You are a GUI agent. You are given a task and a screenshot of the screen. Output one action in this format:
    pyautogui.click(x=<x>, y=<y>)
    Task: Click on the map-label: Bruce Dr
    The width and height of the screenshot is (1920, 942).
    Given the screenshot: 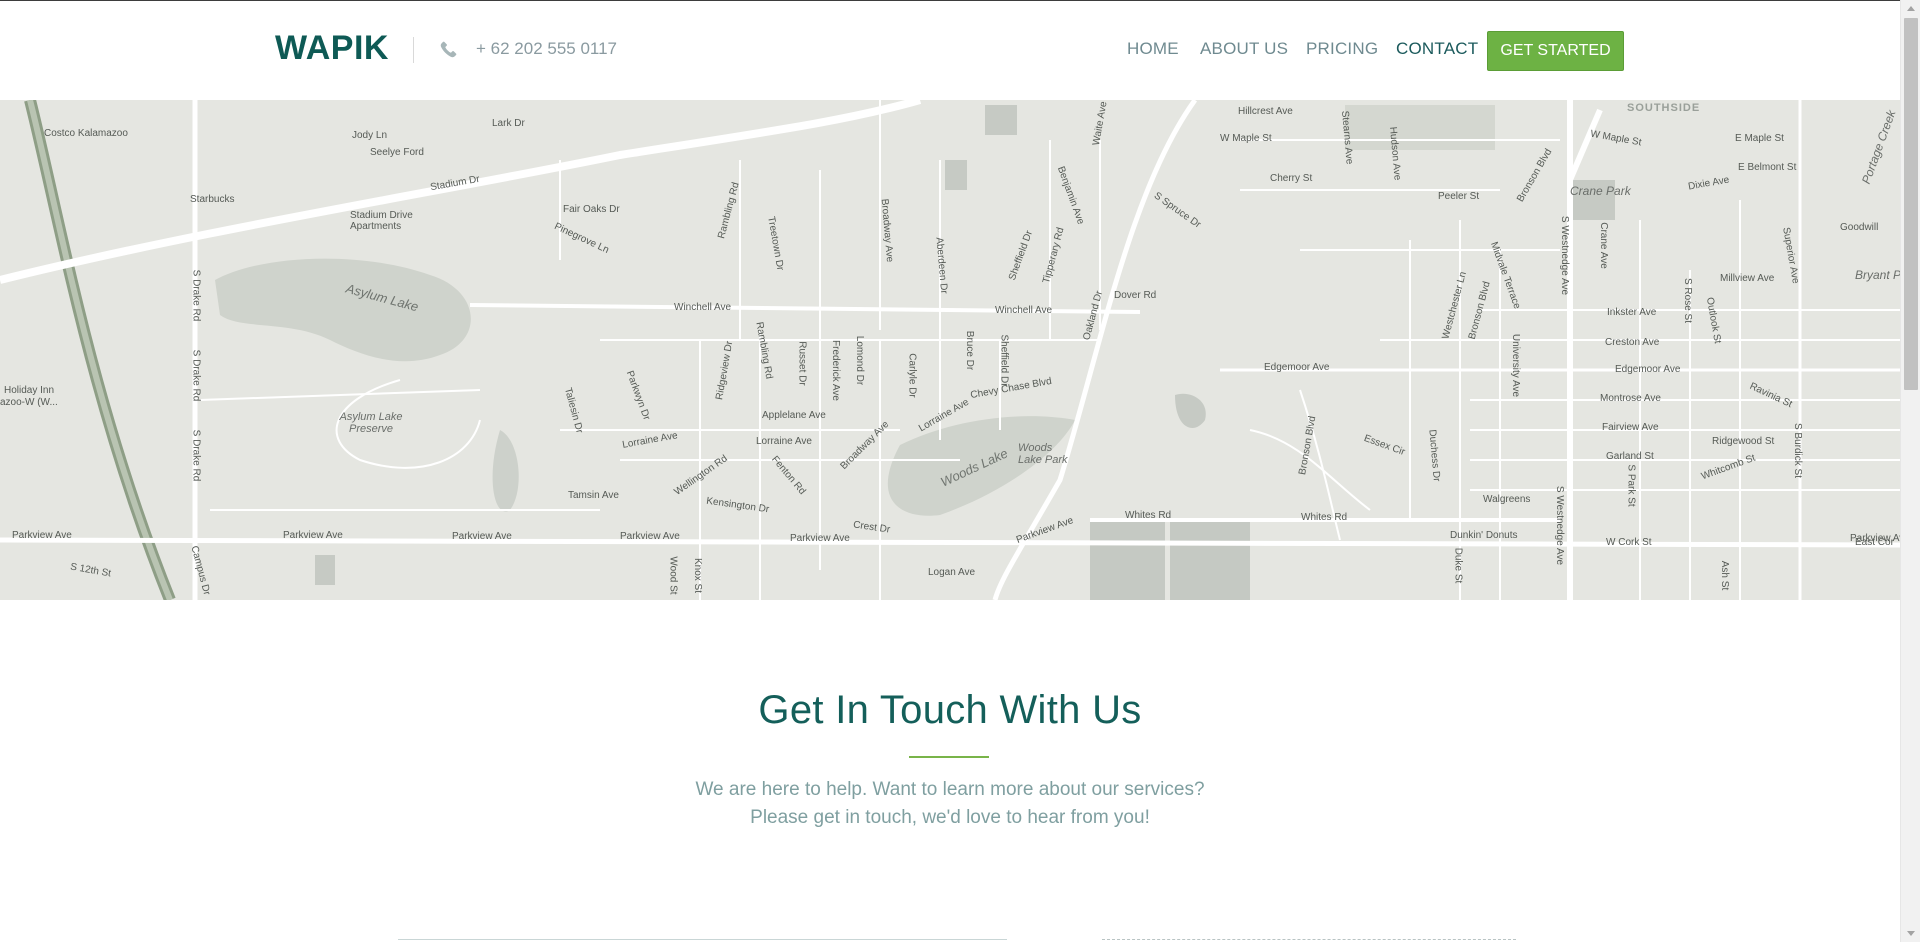 What is the action you would take?
    pyautogui.click(x=970, y=350)
    